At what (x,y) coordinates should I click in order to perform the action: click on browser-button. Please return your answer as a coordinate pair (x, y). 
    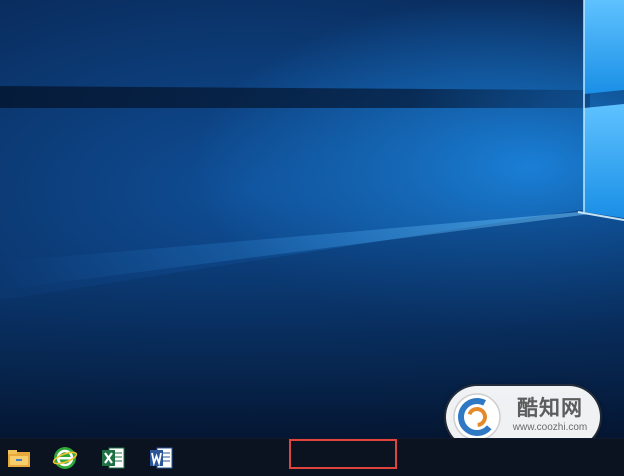
    Looking at the image, I should click on (65, 458).